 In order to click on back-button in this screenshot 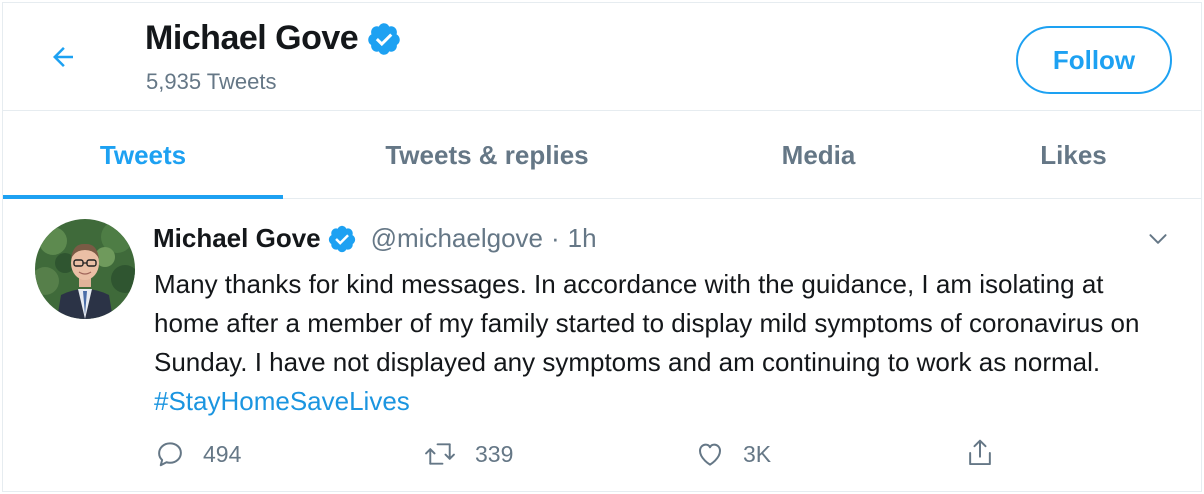, I will do `click(63, 57)`.